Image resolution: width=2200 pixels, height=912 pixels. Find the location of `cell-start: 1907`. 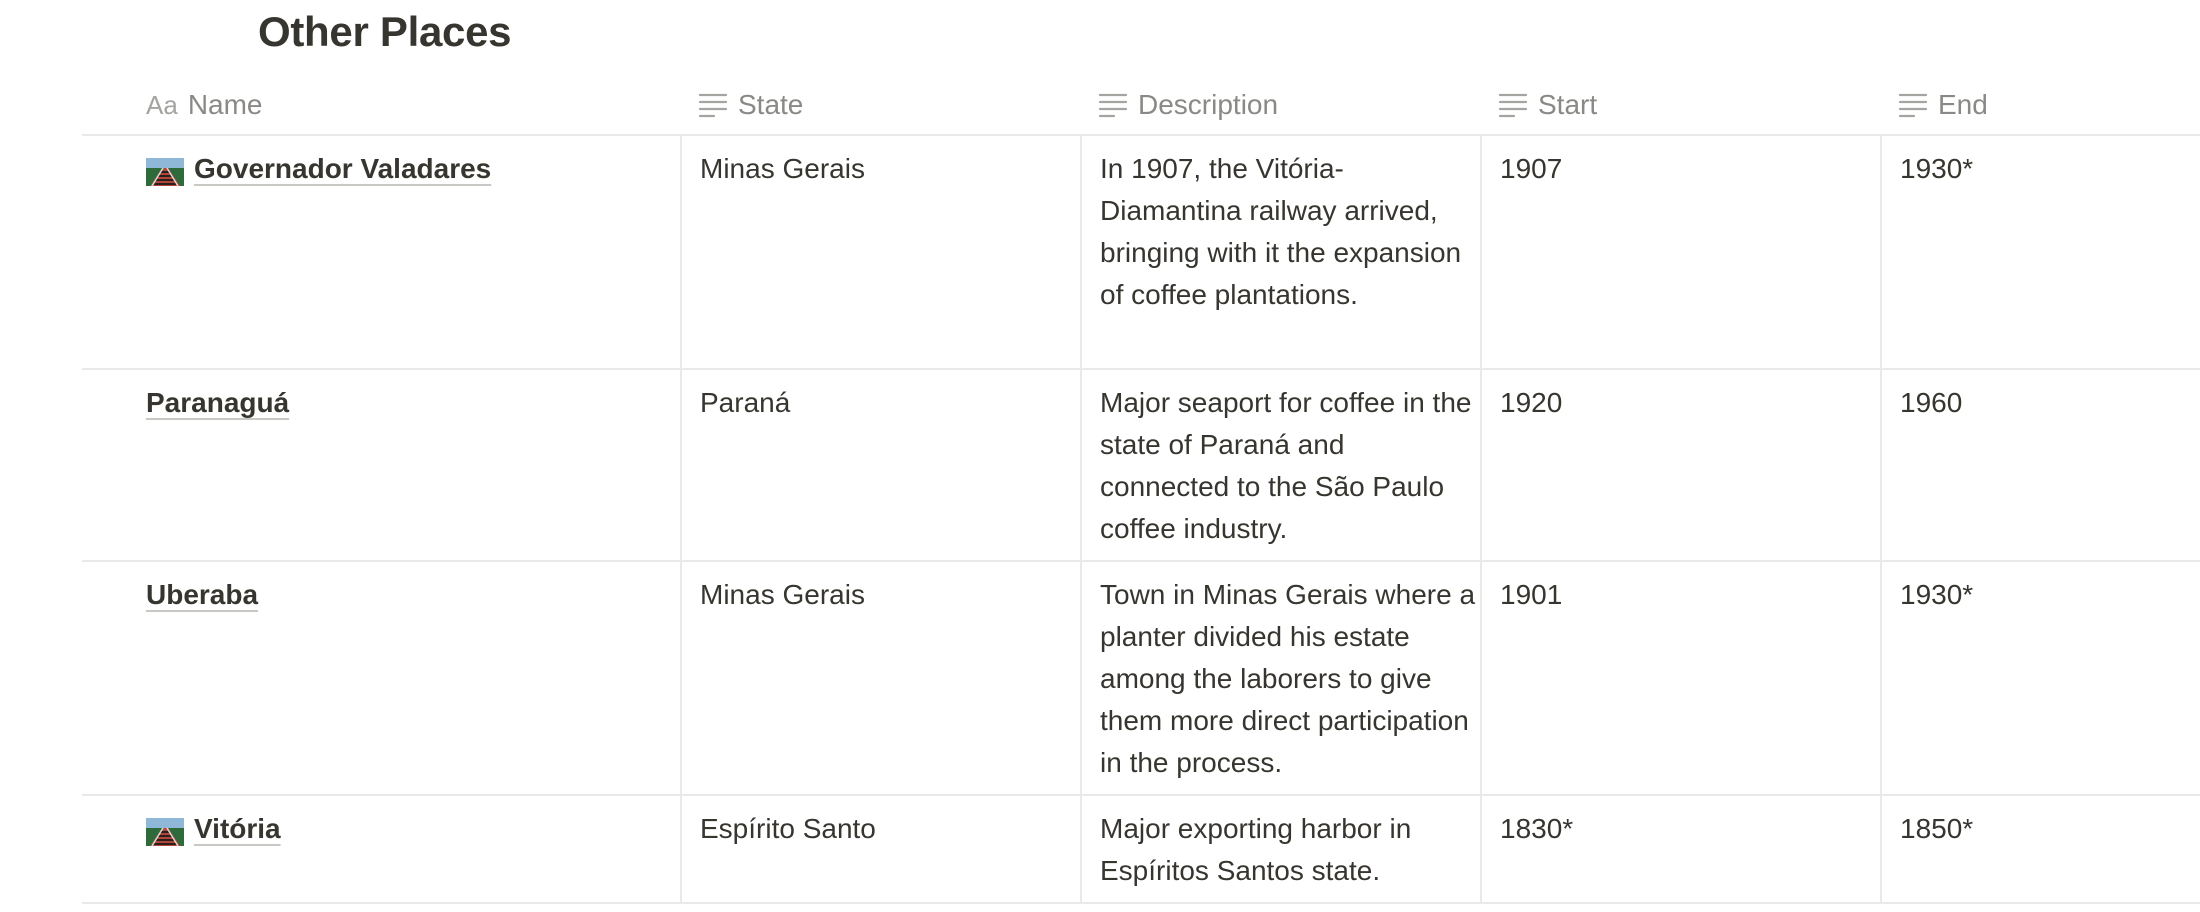

cell-start: 1907 is located at coordinates (1680, 252).